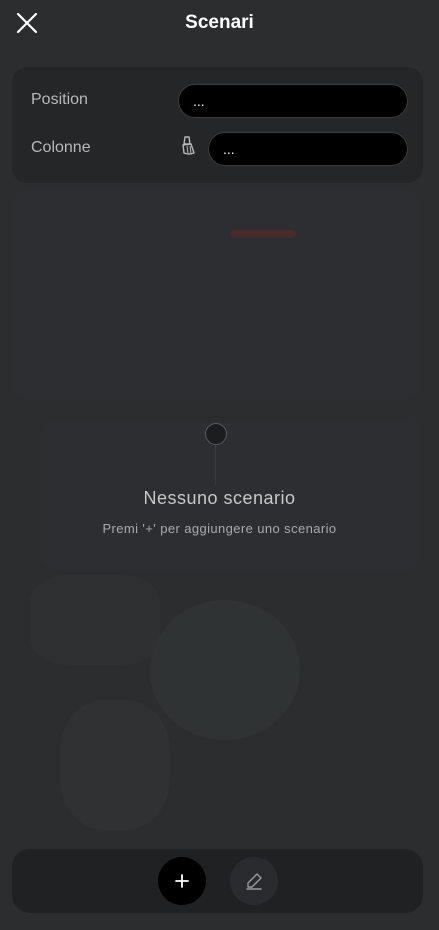  I want to click on empty-state-title: Nessuno scenario, so click(219, 498).